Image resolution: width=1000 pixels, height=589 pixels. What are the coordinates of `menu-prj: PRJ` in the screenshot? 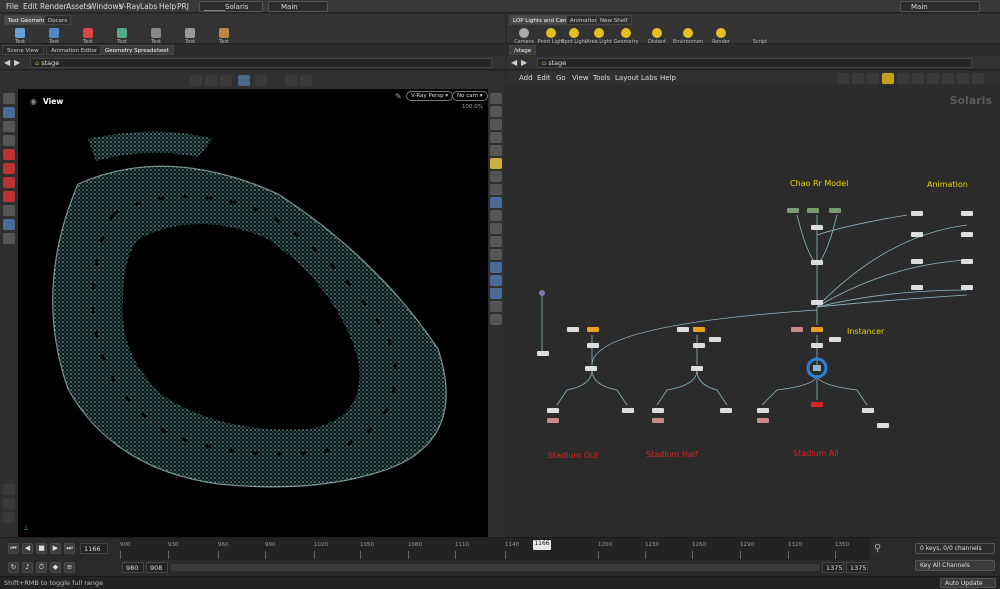 It's located at (183, 6).